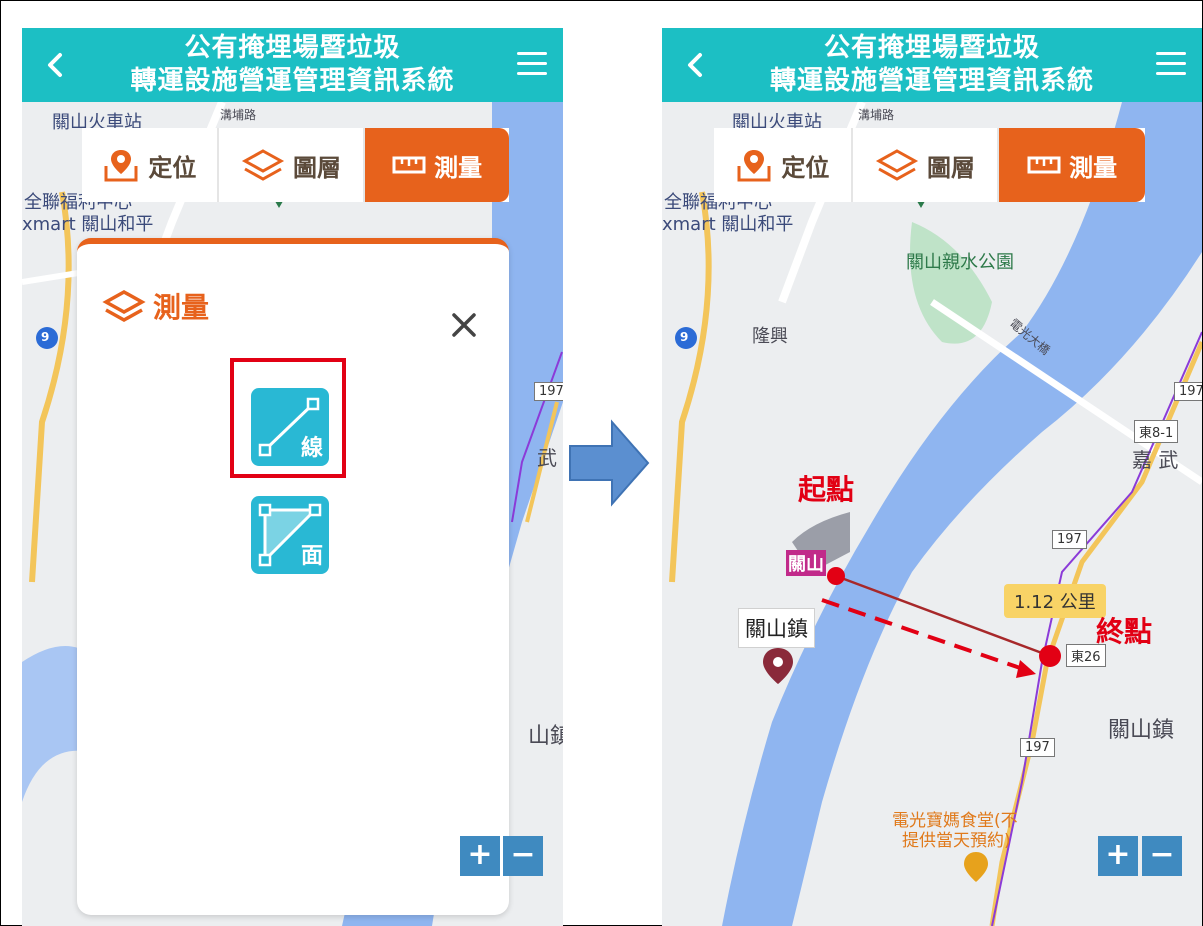 This screenshot has height=926, width=1203. Describe the element at coordinates (290, 535) in the screenshot. I see `measure-area-button: 面` at that location.